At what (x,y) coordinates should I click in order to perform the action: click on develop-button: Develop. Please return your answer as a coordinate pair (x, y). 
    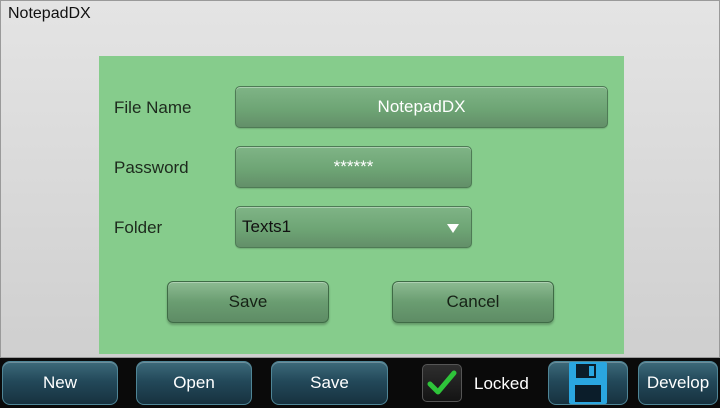
    Looking at the image, I should click on (678, 383).